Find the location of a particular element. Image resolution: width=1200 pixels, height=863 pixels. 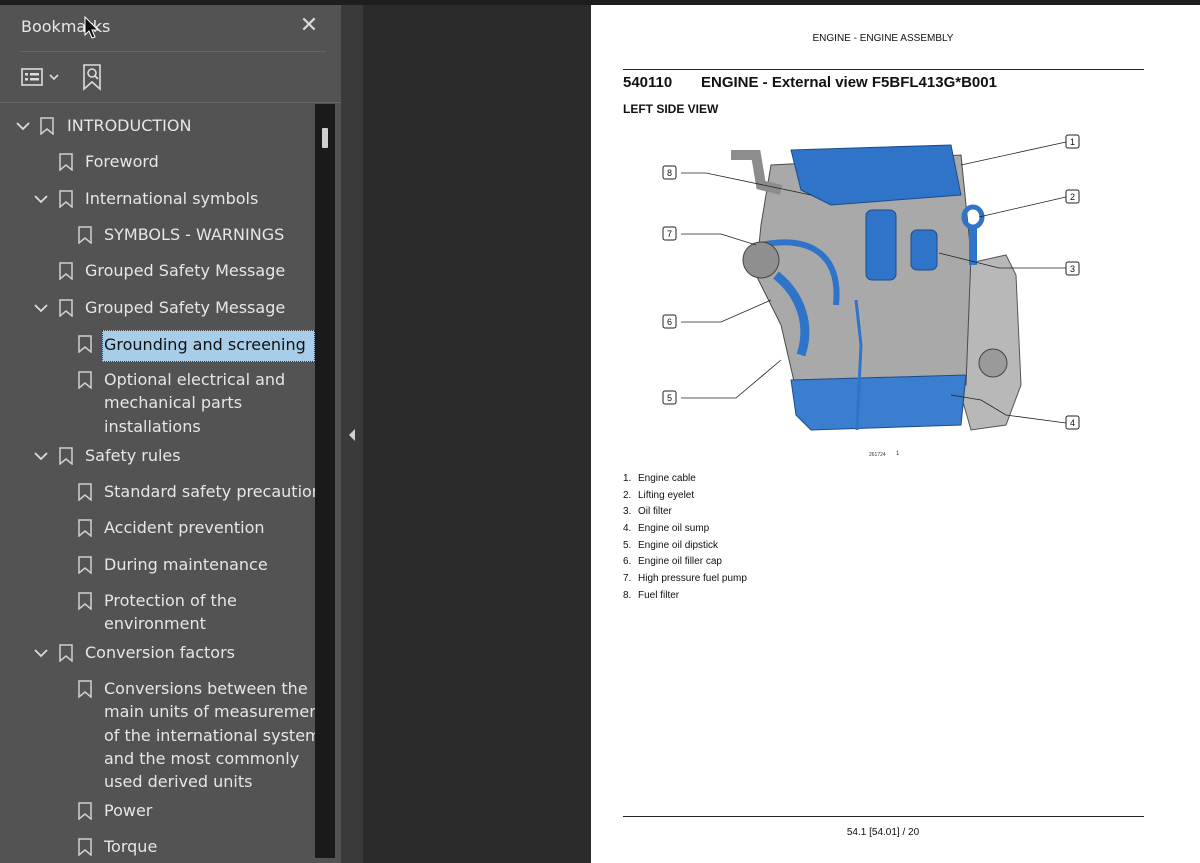

bookmark-label: Conversion factors is located at coordinates (160, 652).